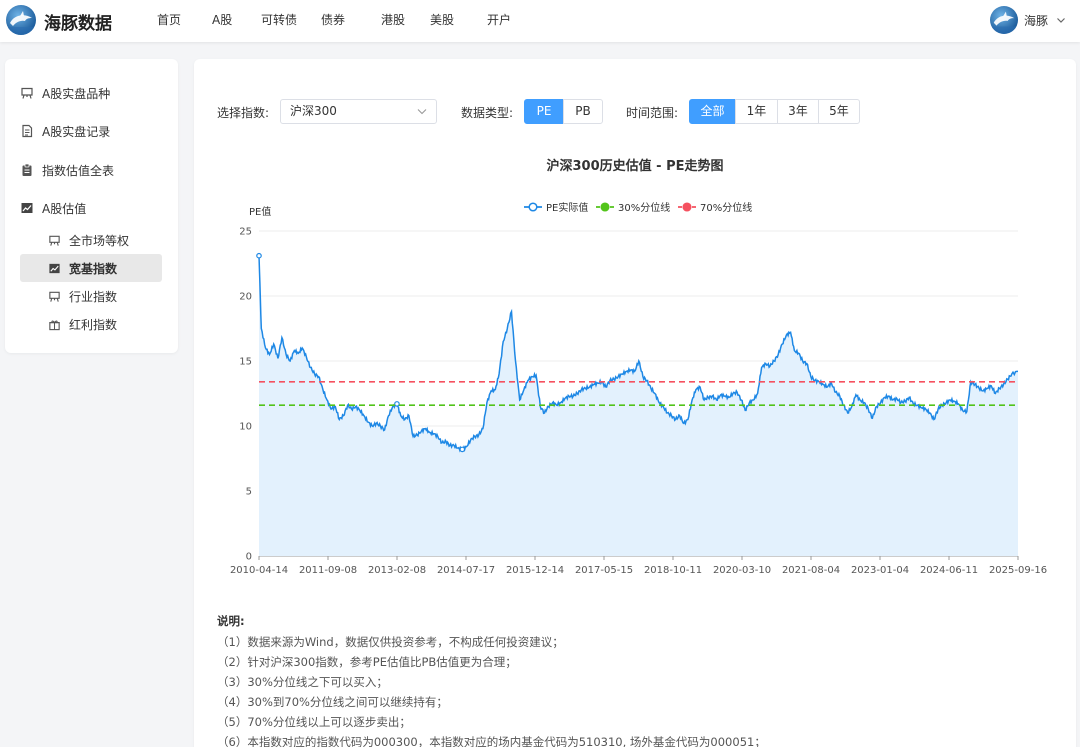  Describe the element at coordinates (405, 21) in the screenshot. I see `nav-hk-stock: 港股` at that location.